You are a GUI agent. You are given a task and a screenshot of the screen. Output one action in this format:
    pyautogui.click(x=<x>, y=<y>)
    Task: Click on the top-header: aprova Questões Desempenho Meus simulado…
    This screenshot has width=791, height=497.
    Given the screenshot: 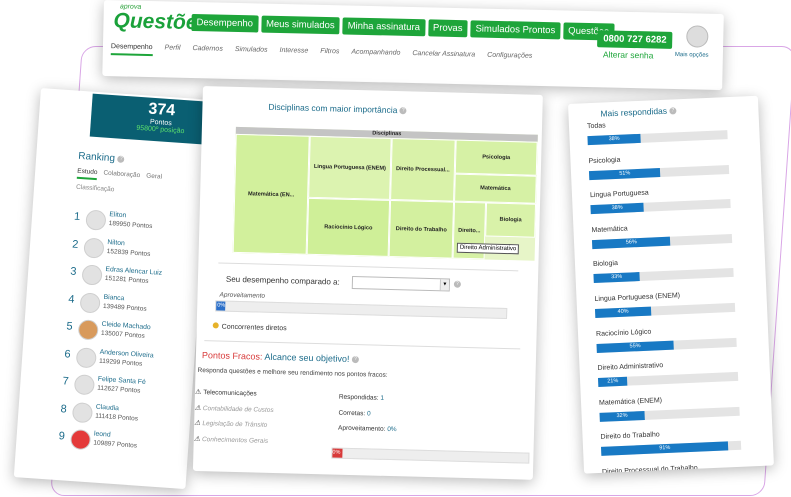 What is the action you would take?
    pyautogui.click(x=413, y=45)
    